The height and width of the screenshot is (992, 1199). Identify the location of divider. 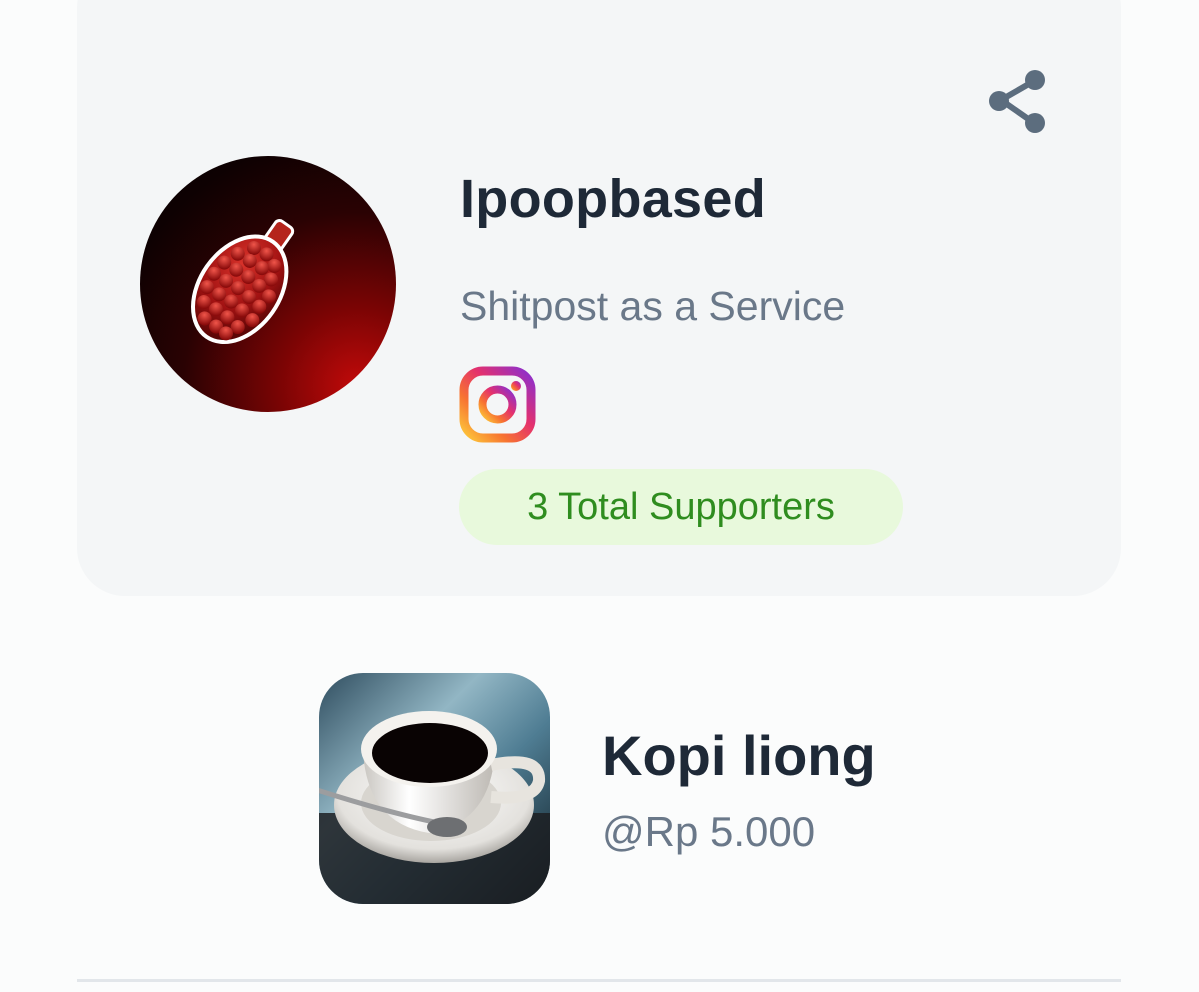
(599, 980).